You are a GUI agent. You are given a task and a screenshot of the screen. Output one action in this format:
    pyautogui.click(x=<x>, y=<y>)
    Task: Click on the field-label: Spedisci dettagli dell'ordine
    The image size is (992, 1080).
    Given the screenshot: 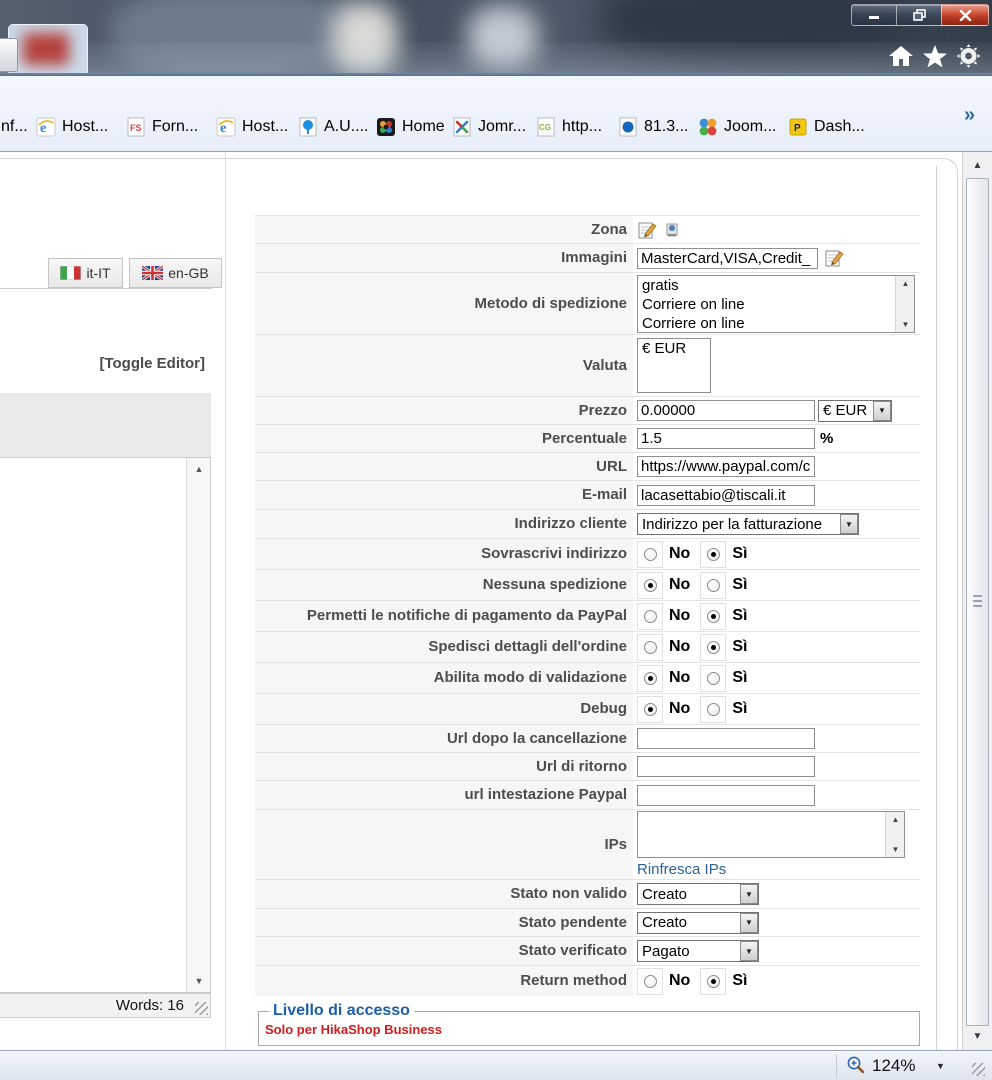 What is the action you would take?
    pyautogui.click(x=444, y=647)
    